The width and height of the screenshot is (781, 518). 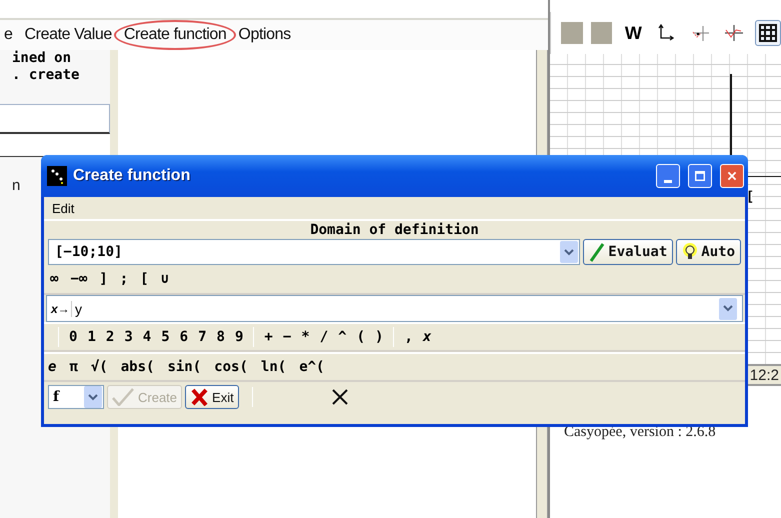 What do you see at coordinates (184, 337) in the screenshot?
I see `calc-key: 6` at bounding box center [184, 337].